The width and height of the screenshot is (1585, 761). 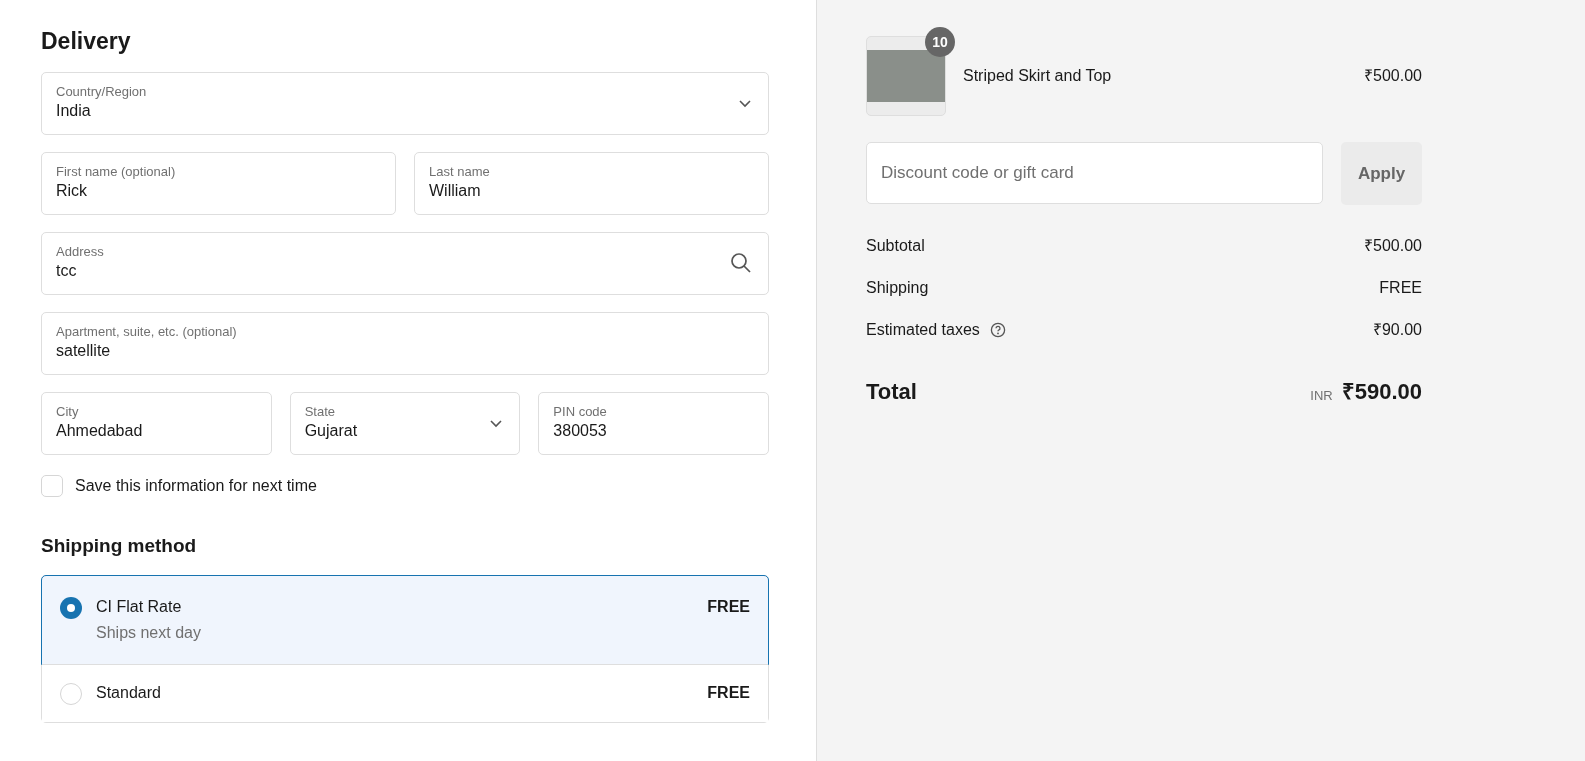 I want to click on field-value: satellite, so click(x=84, y=351).